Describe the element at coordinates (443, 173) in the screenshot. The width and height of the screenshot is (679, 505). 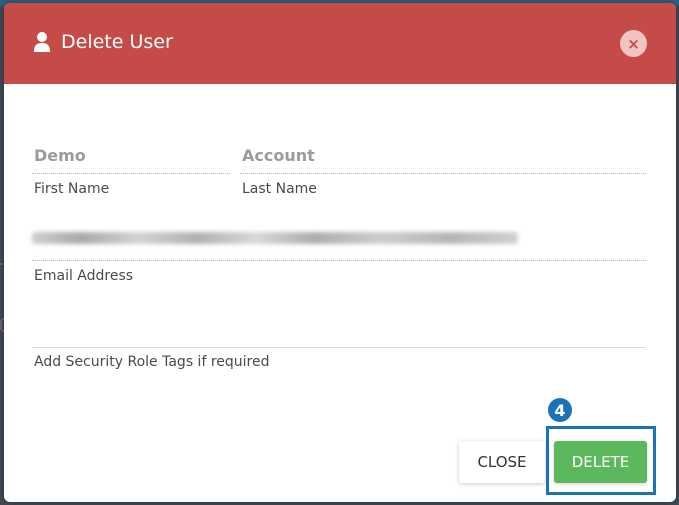
I see `last-name-underline` at that location.